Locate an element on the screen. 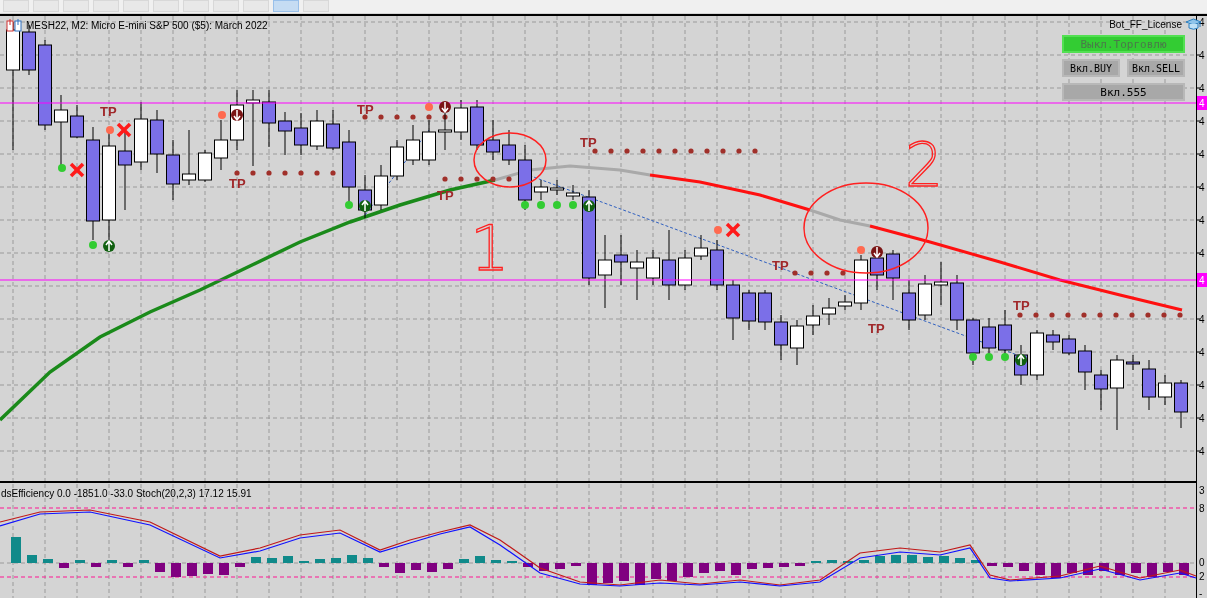 The image size is (1207, 598). indicator-axis-label: 0 is located at coordinates (1202, 562).